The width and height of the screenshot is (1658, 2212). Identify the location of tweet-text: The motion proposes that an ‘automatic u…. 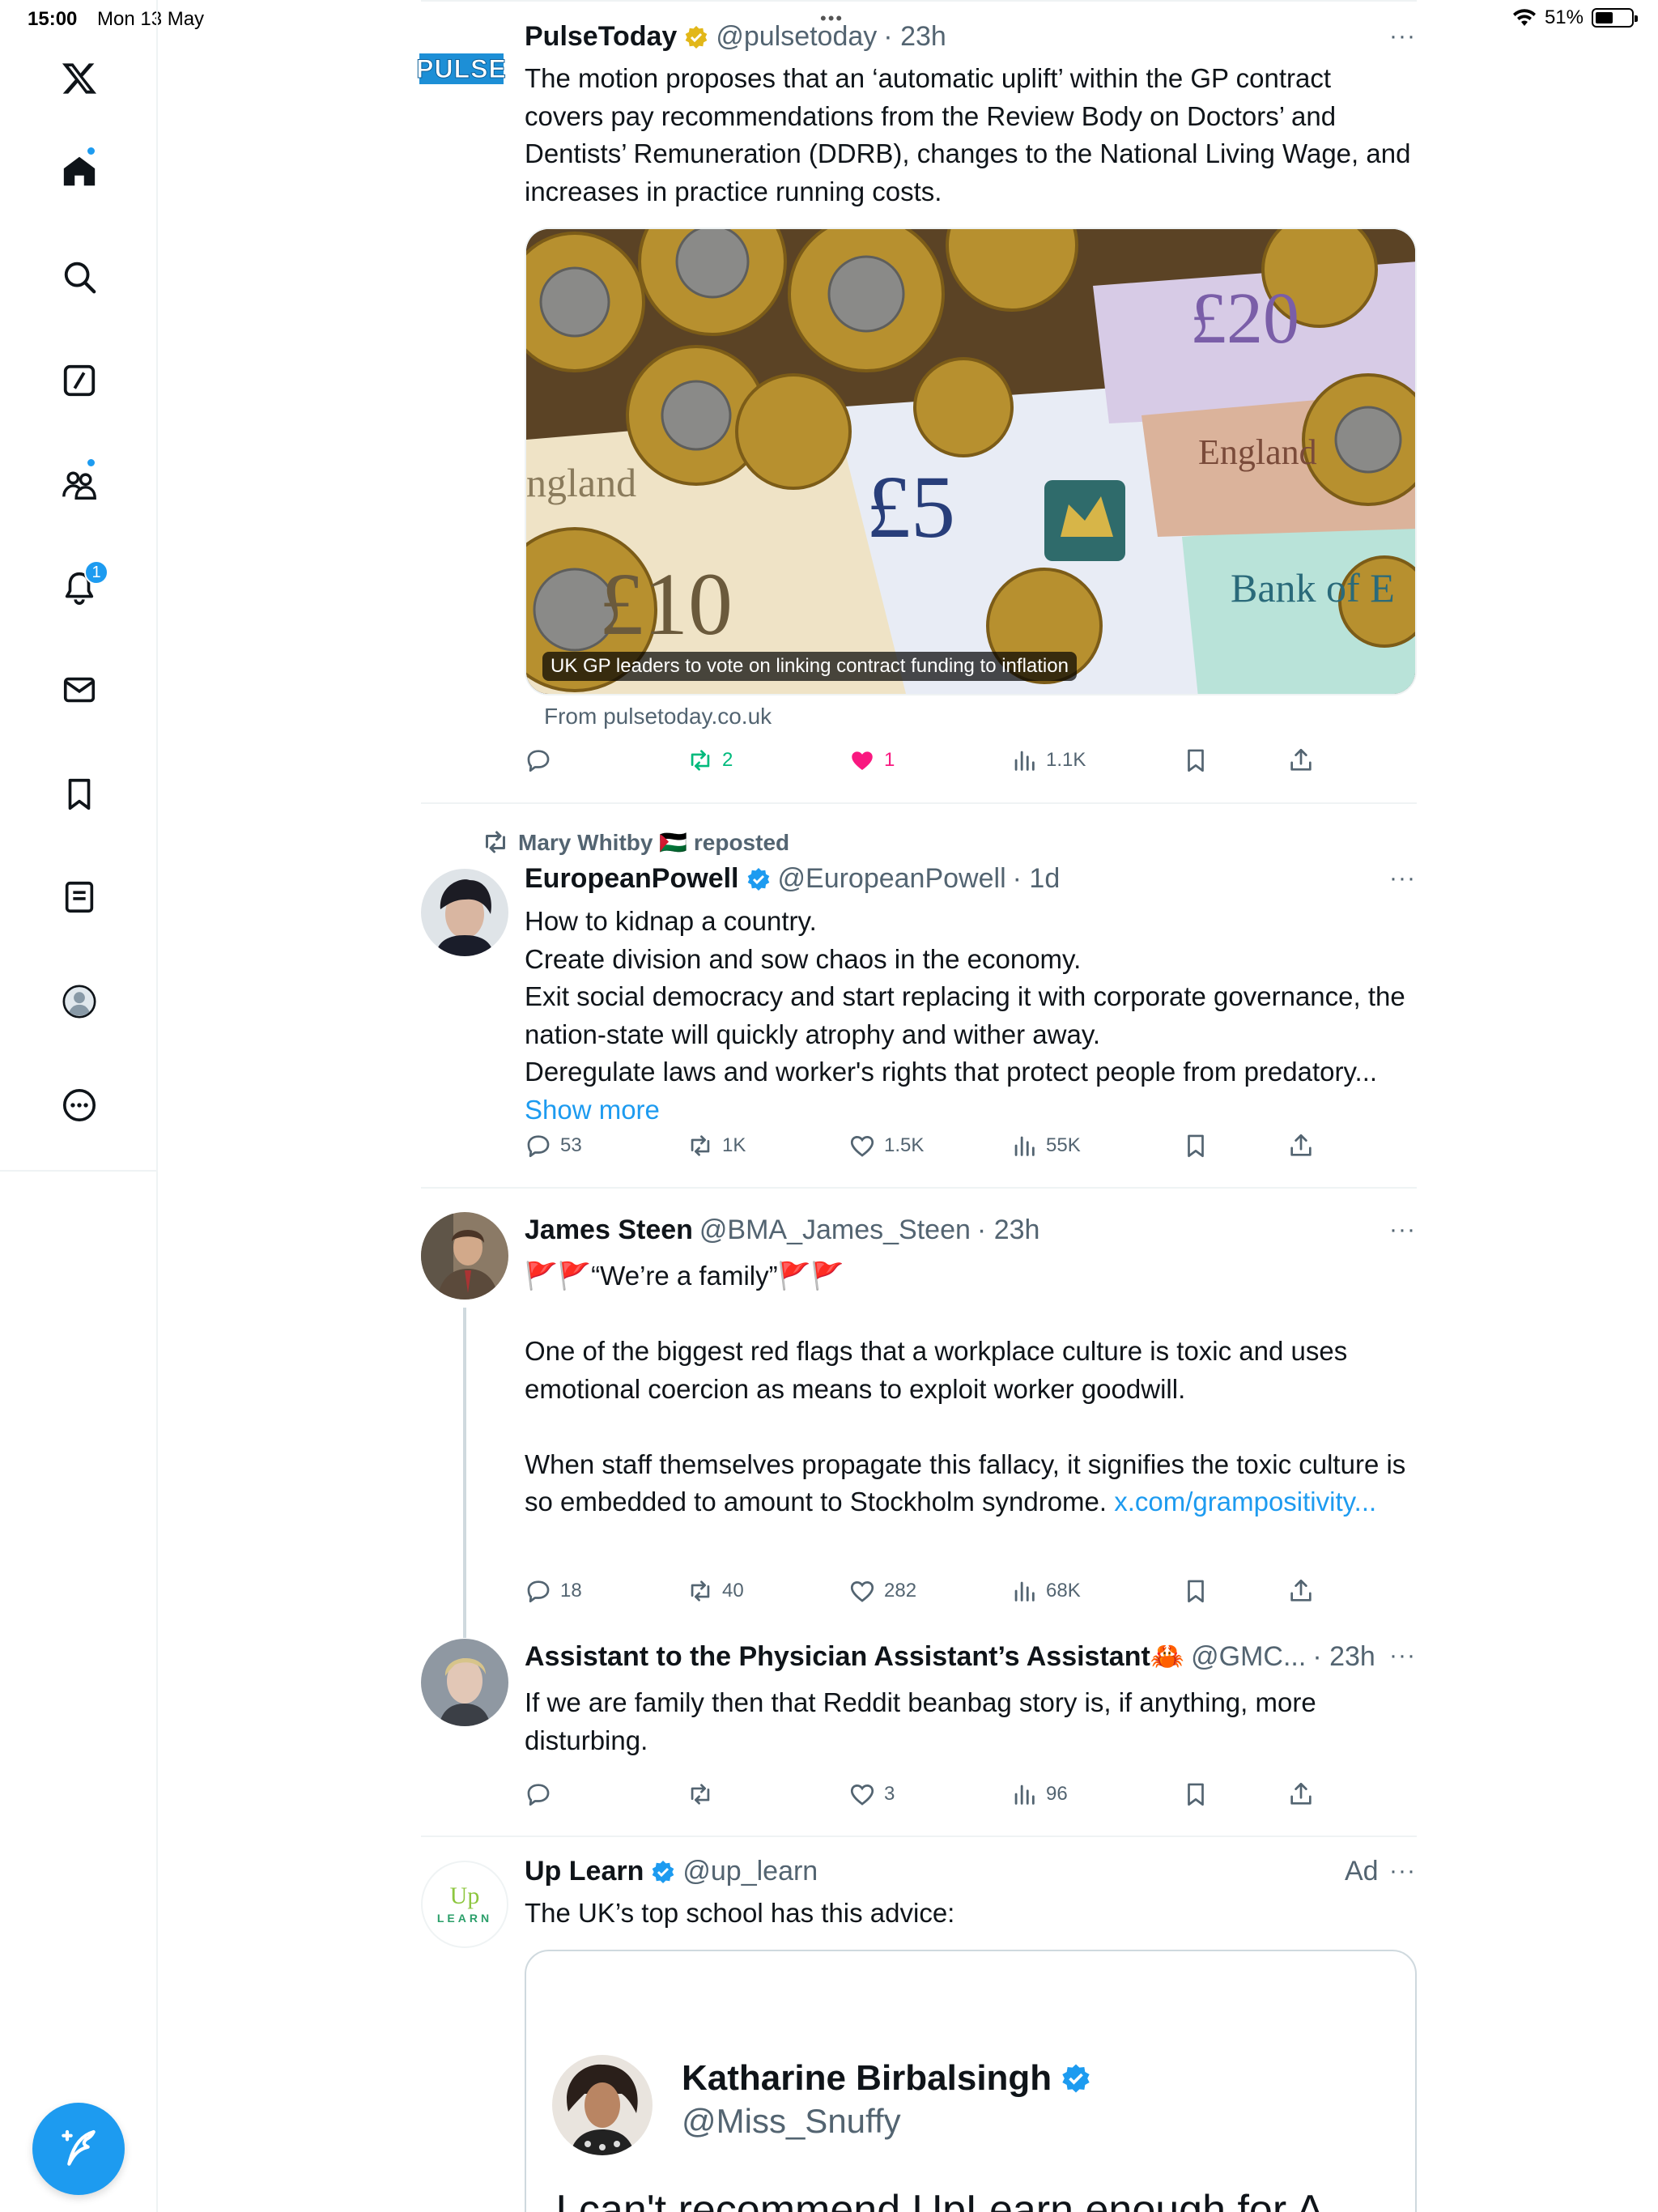
(968, 135).